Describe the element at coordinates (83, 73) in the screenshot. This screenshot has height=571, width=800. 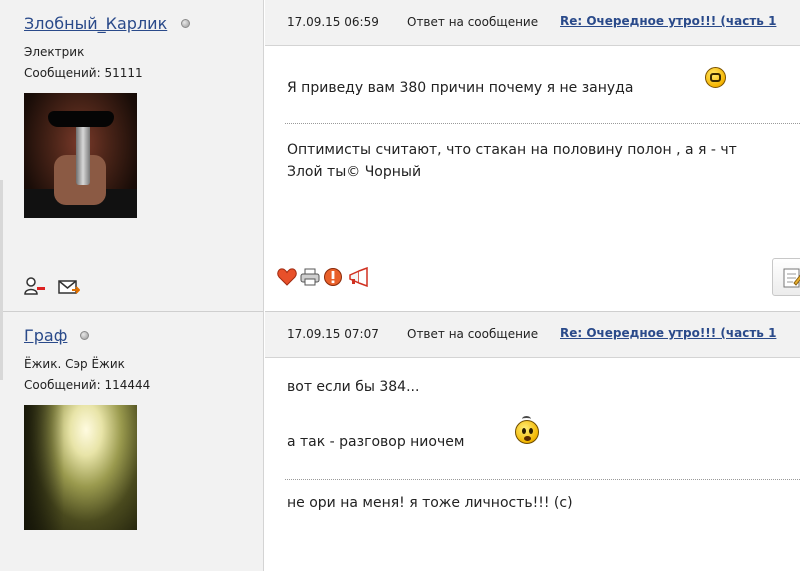
I see `author-message-count: Сообщений: 51111` at that location.